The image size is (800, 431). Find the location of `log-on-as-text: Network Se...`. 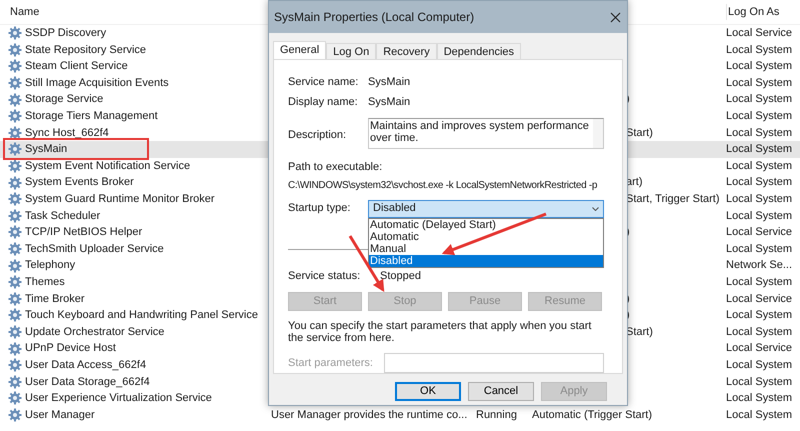

log-on-as-text: Network Se... is located at coordinates (759, 266).